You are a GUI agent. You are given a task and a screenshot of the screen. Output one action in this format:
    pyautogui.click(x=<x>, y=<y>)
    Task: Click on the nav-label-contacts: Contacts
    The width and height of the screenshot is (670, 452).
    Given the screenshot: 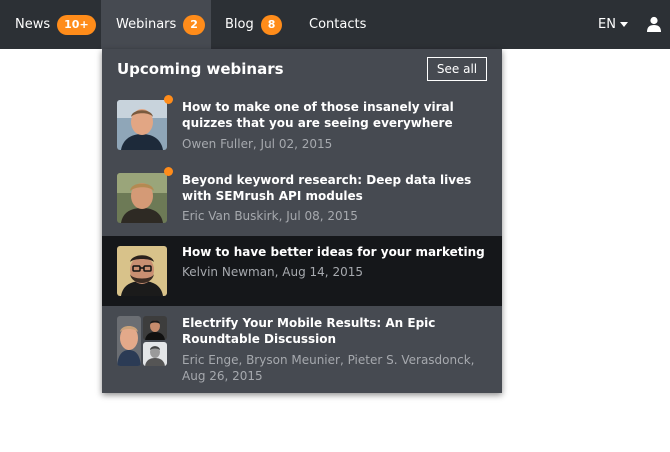 What is the action you would take?
    pyautogui.click(x=338, y=24)
    